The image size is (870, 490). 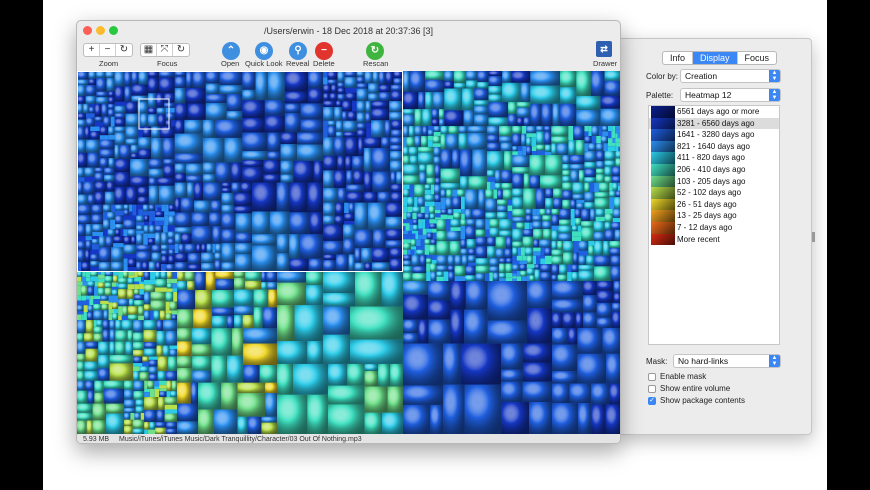 I want to click on legend-item: More recent, so click(x=714, y=239).